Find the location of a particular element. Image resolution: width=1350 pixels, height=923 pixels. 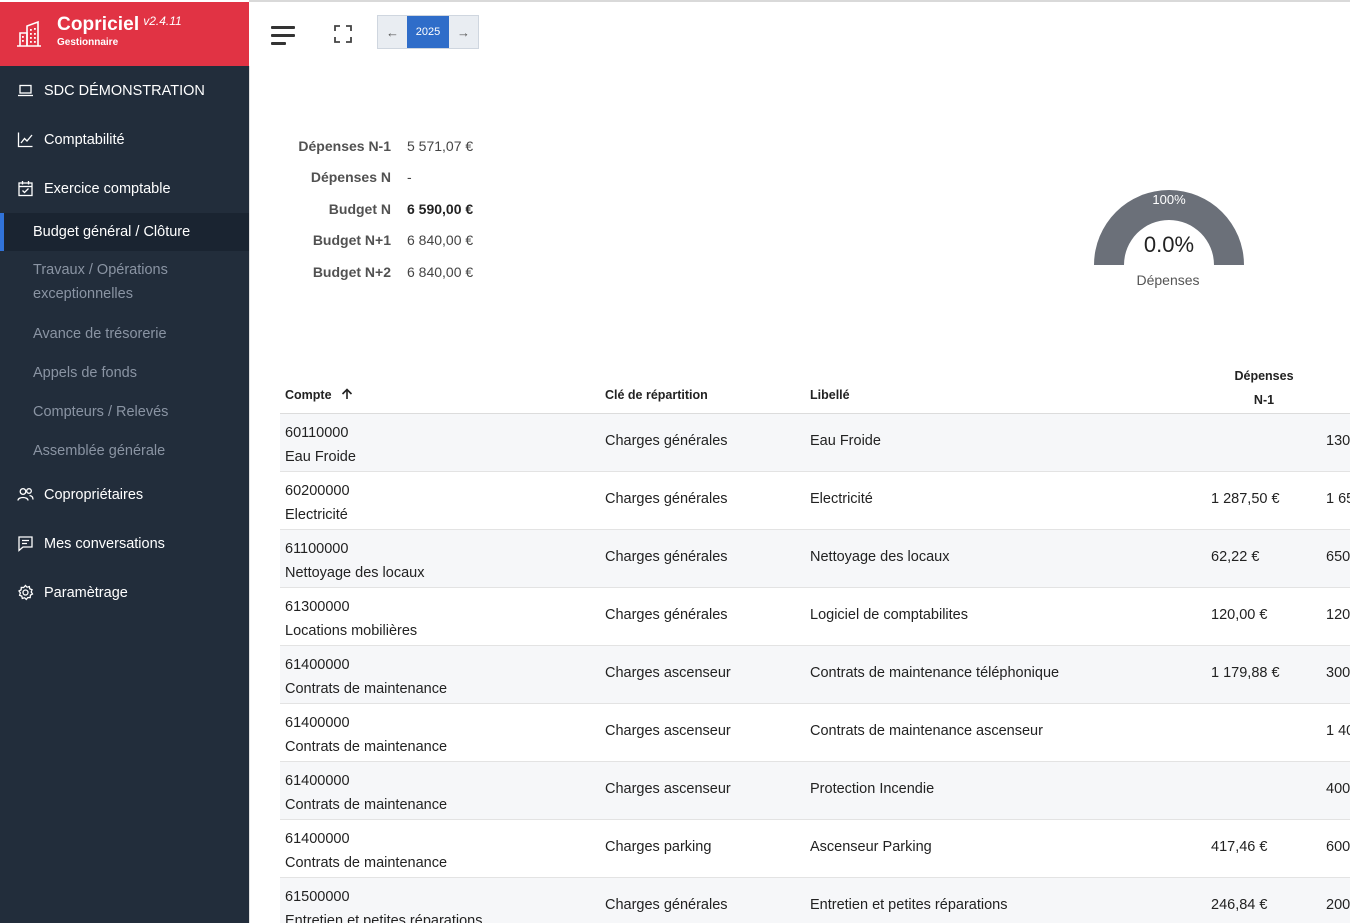

top-bar: ← 2025 → is located at coordinates (799, 33).